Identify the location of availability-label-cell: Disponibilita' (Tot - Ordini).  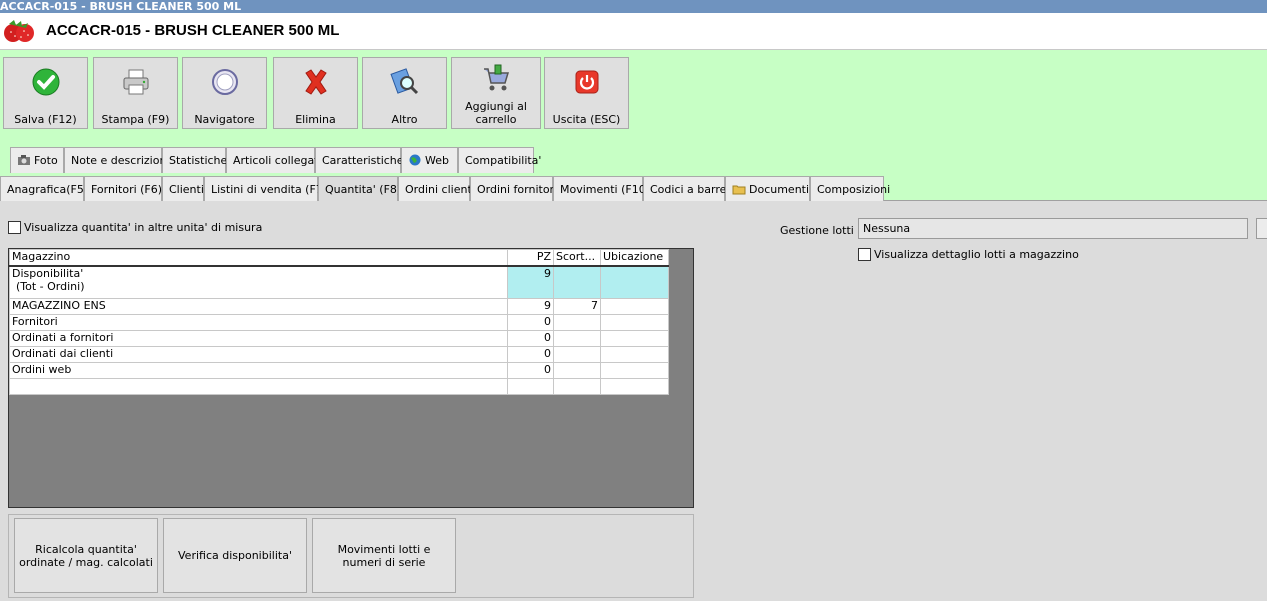
(258, 282).